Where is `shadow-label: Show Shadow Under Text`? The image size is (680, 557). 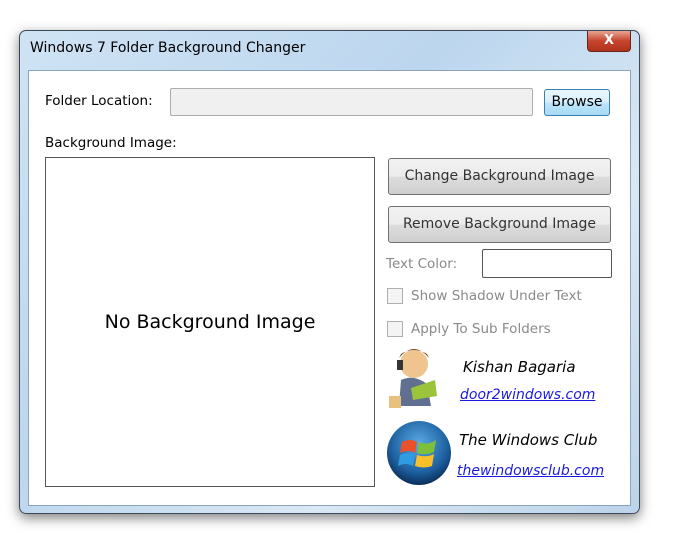
shadow-label: Show Shadow Under Text is located at coordinates (496, 296).